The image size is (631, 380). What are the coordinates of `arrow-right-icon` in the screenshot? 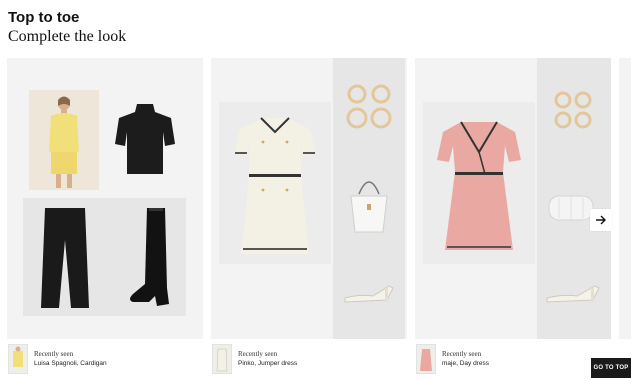 It's located at (601, 220).